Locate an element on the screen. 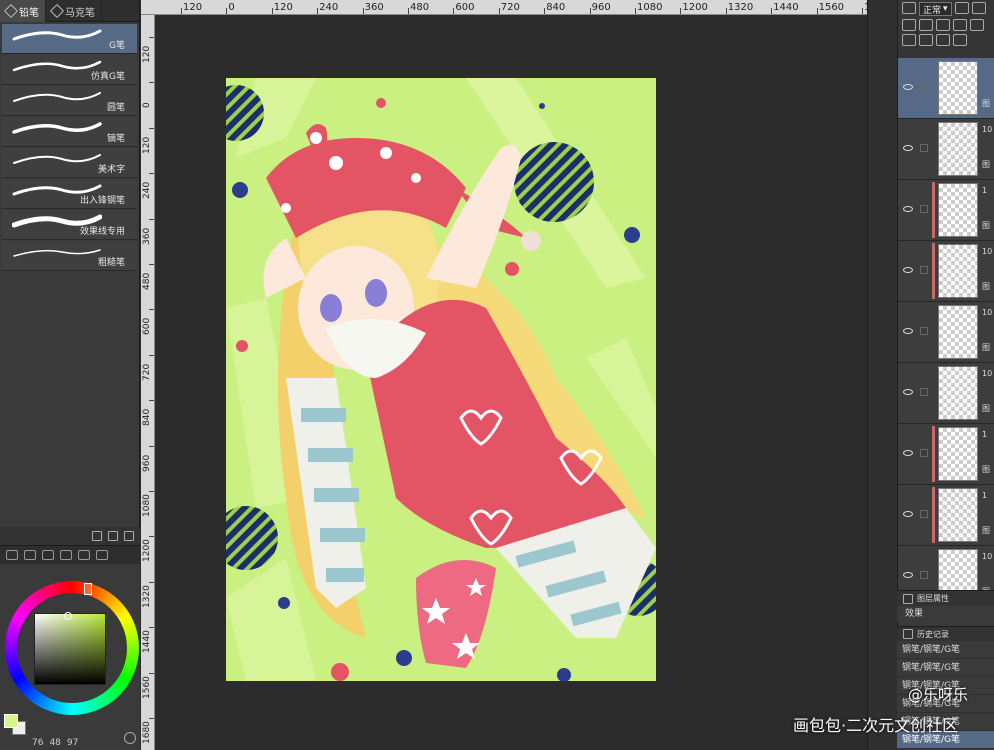 The height and width of the screenshot is (750, 994). lock-alpha-icon is located at coordinates (943, 25).